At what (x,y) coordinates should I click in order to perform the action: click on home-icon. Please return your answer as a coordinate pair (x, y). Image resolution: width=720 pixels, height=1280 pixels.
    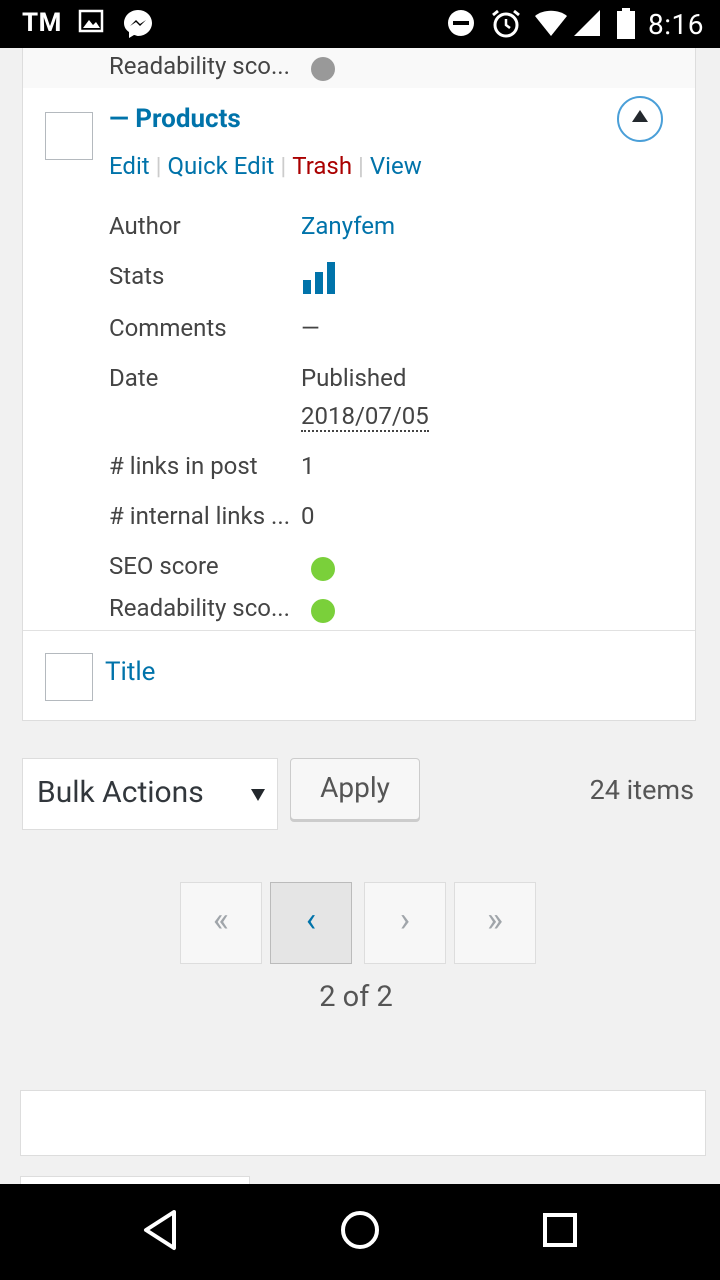
    Looking at the image, I should click on (360, 1232).